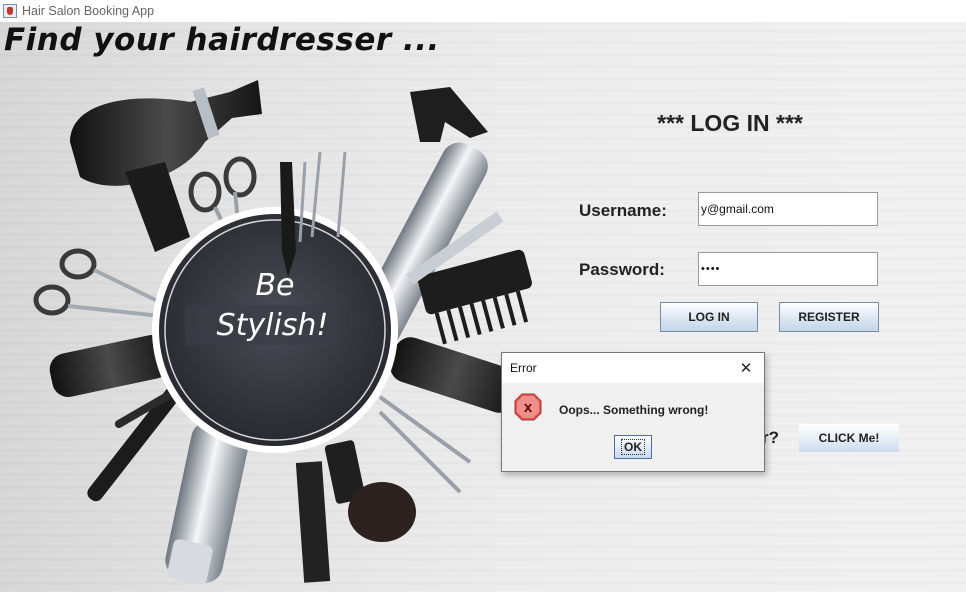  Describe the element at coordinates (10, 11) in the screenshot. I see `java-app-icon` at that location.